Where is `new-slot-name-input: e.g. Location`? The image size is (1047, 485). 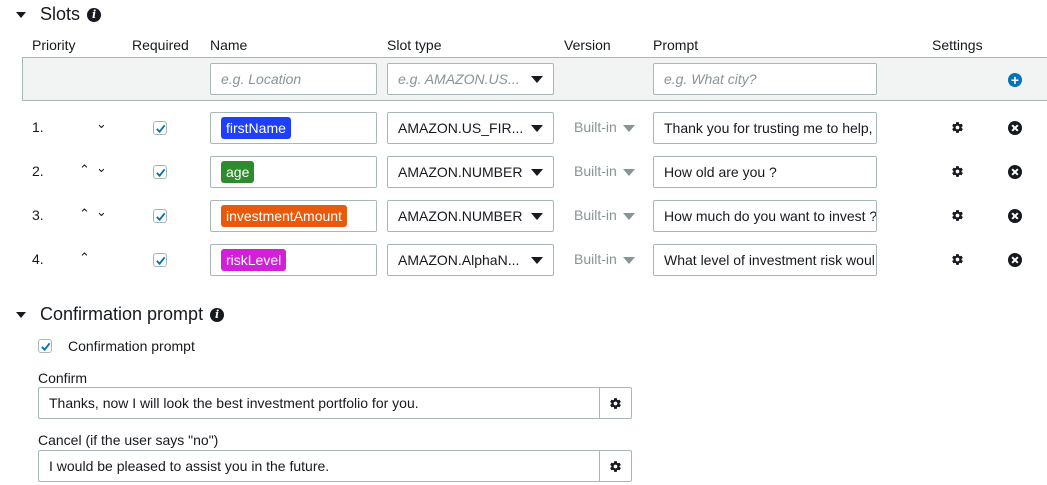 new-slot-name-input: e.g. Location is located at coordinates (293, 79).